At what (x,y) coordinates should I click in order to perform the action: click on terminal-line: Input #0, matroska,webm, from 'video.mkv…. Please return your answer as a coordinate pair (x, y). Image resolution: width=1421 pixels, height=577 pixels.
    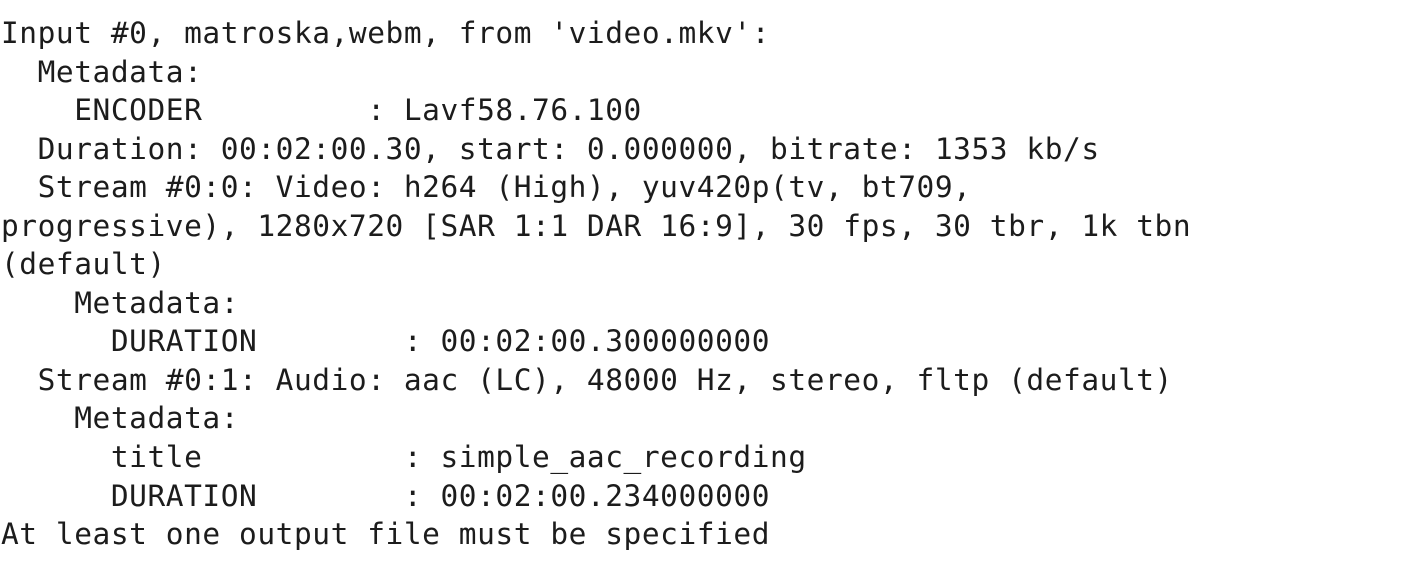
    Looking at the image, I should click on (386, 33).